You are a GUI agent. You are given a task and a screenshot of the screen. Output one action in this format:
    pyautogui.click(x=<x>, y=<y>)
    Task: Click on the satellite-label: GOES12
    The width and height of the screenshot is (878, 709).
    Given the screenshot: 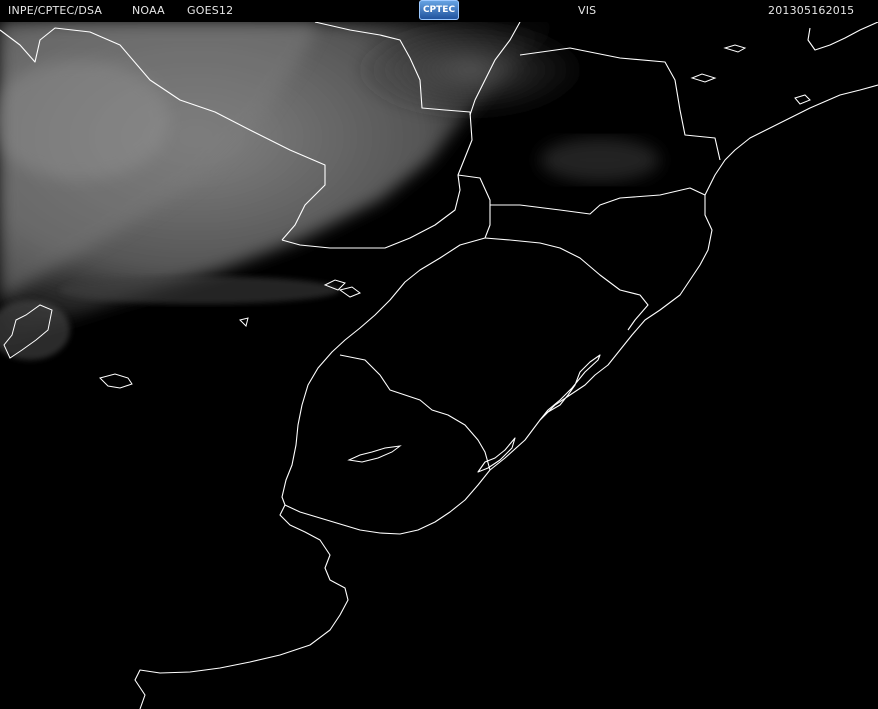 What is the action you would take?
    pyautogui.click(x=210, y=10)
    